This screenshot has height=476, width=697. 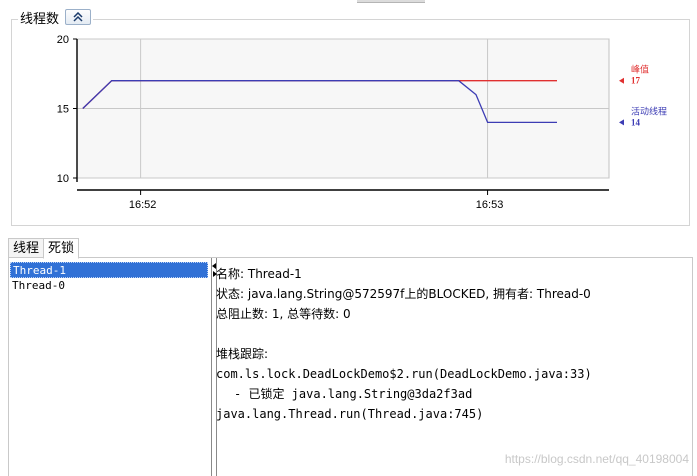 I want to click on tab-threads: 线程, so click(x=26, y=248).